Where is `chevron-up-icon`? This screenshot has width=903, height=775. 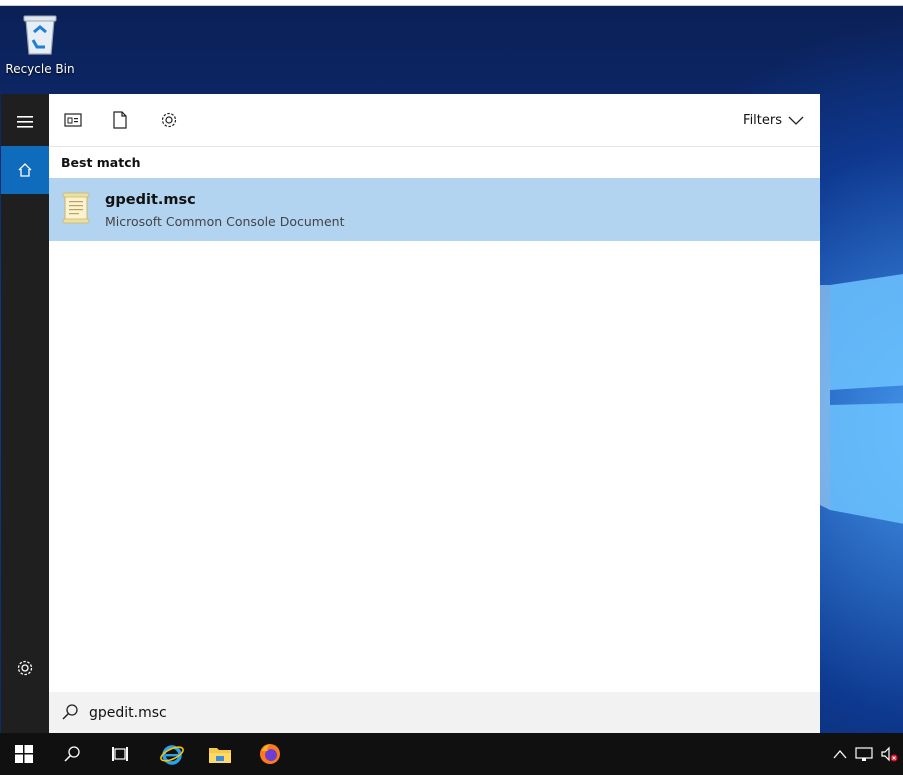 chevron-up-icon is located at coordinates (840, 754).